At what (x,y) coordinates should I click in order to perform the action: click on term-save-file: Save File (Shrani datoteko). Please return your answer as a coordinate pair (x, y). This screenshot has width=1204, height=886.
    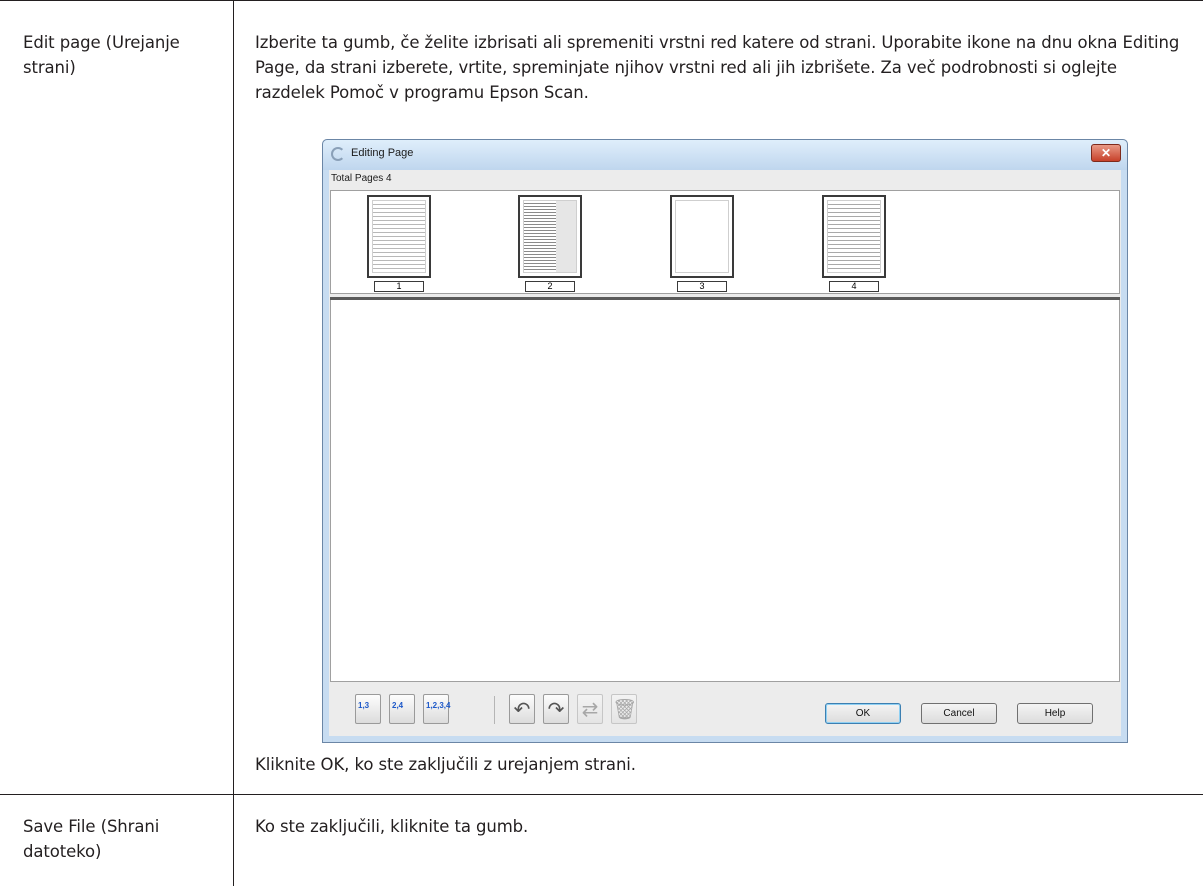
    Looking at the image, I should click on (91, 839).